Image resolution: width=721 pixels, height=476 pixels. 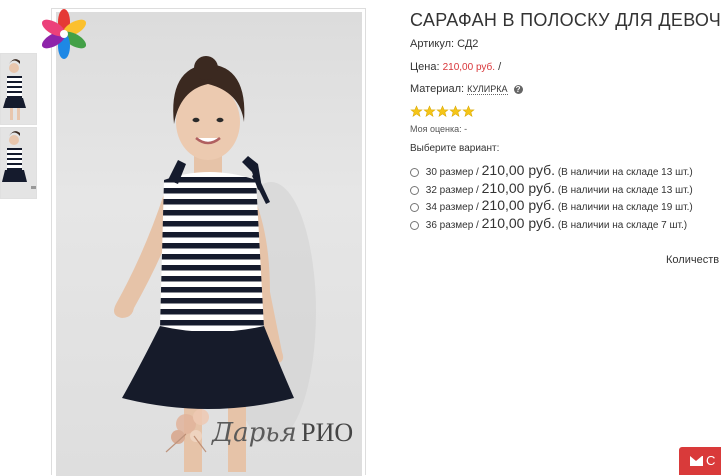 What do you see at coordinates (432, 44) in the screenshot?
I see `article-label: Артикул:` at bounding box center [432, 44].